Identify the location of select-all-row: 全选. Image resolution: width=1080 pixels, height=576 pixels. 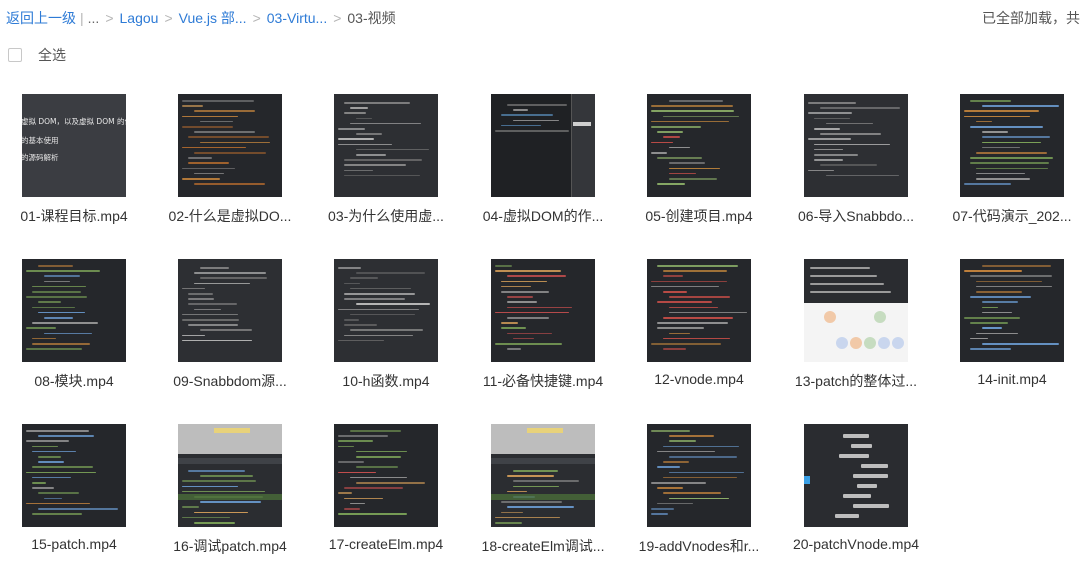
(37, 55).